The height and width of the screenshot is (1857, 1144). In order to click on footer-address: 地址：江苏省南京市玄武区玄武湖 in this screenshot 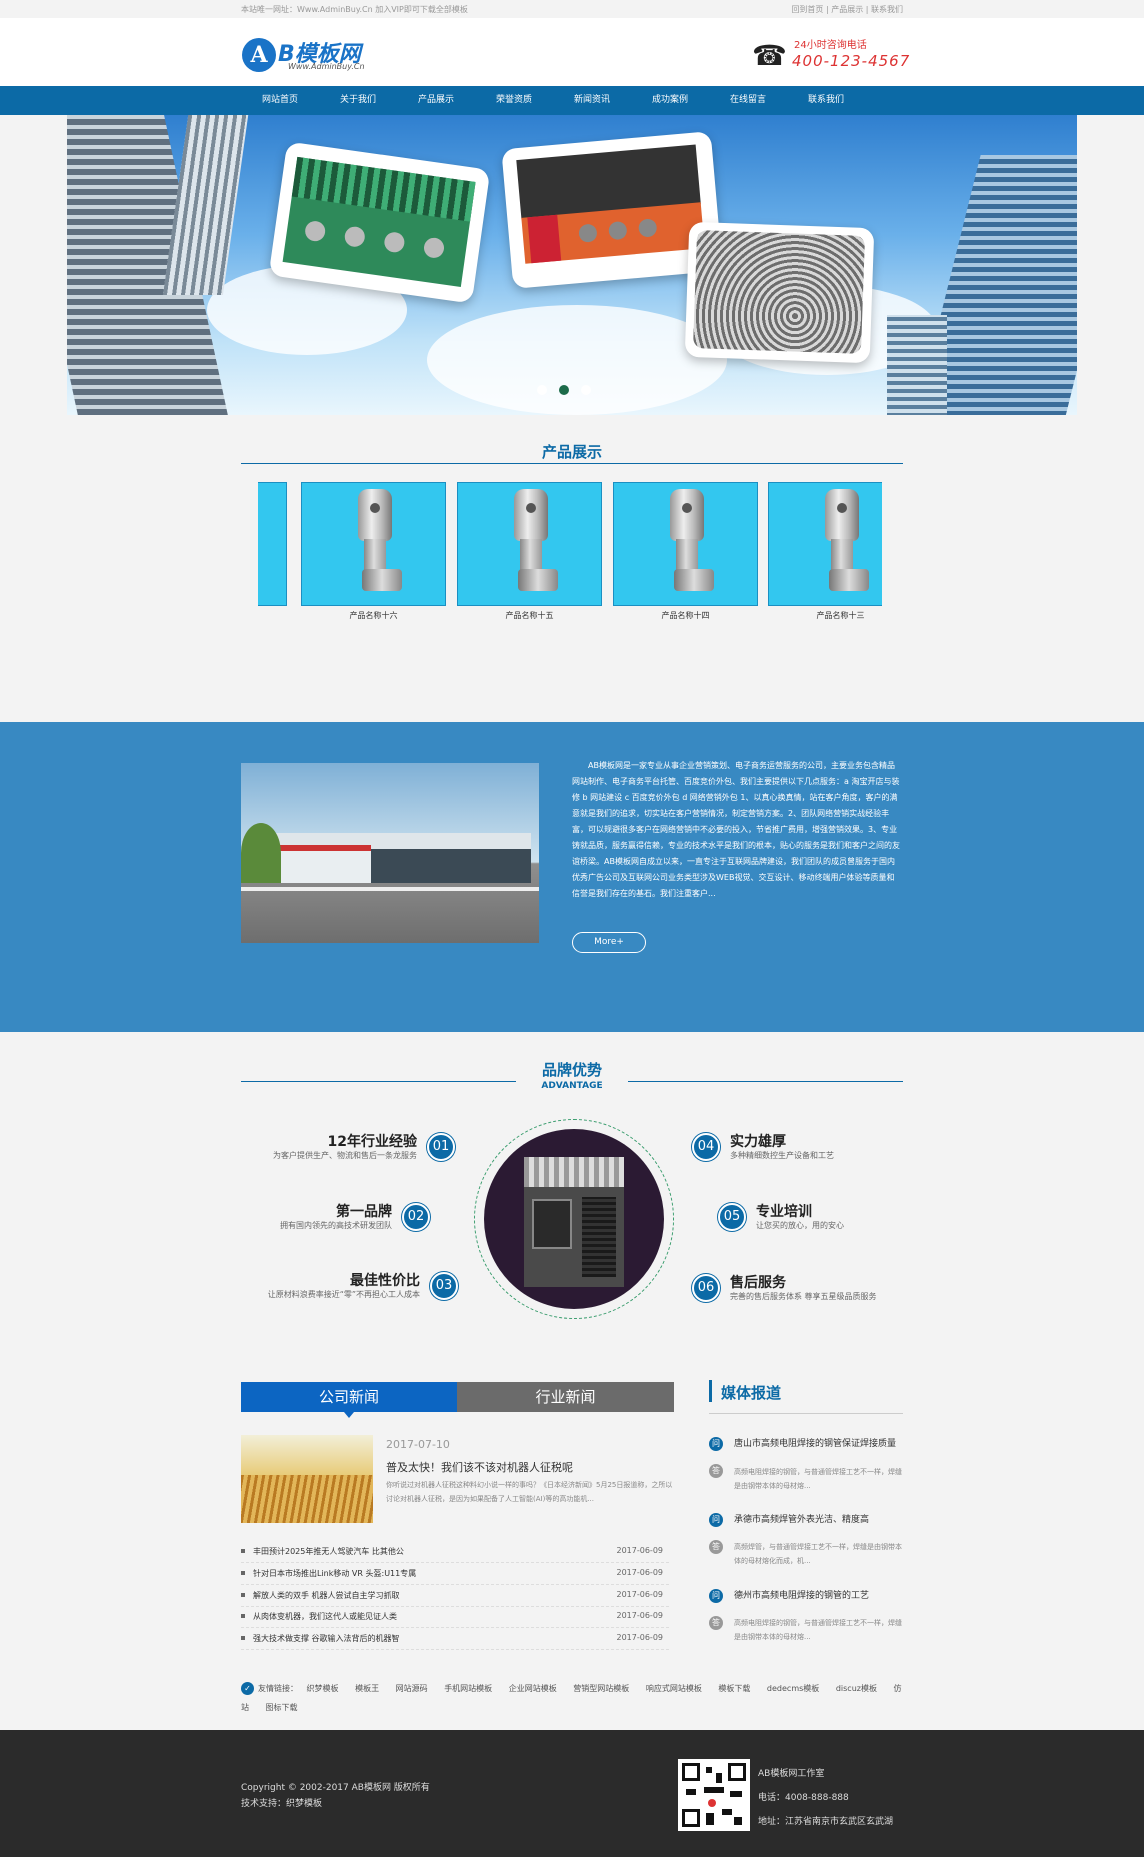, I will do `click(826, 1822)`.